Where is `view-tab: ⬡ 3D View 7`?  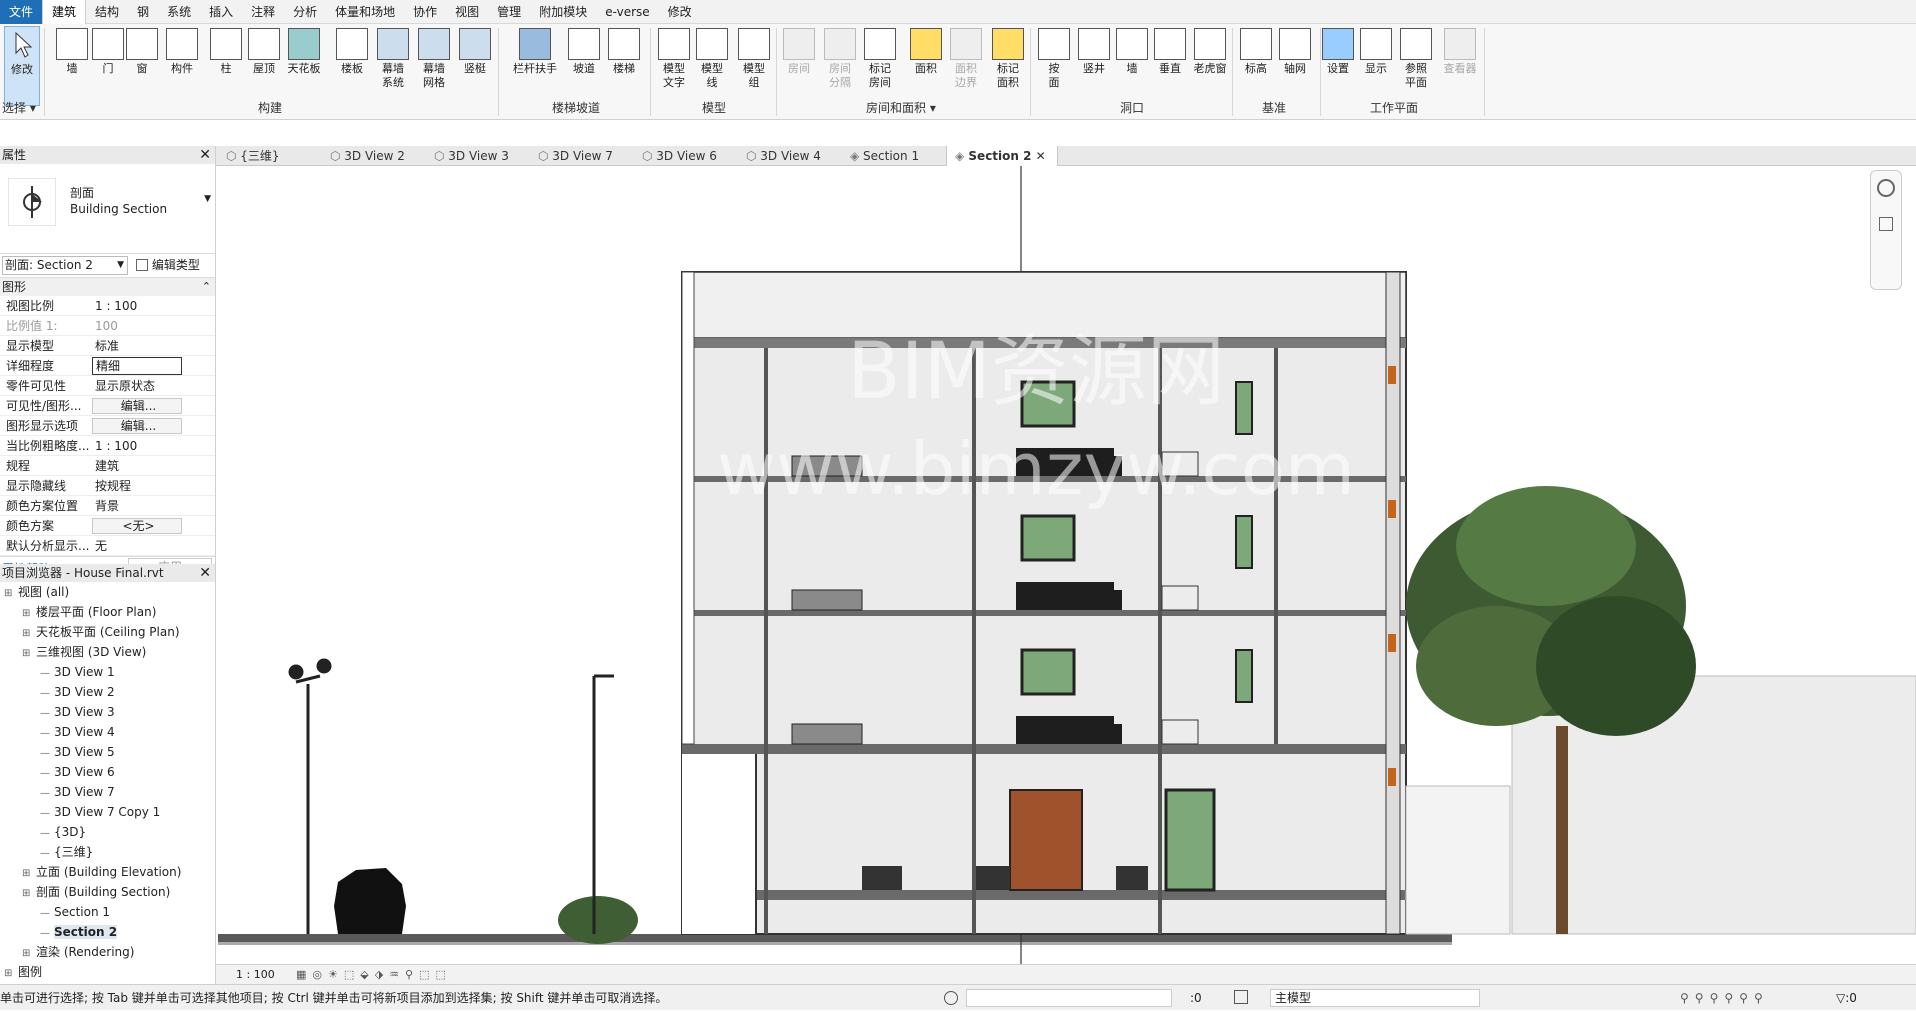 view-tab: ⬡ 3D View 7 is located at coordinates (580, 156).